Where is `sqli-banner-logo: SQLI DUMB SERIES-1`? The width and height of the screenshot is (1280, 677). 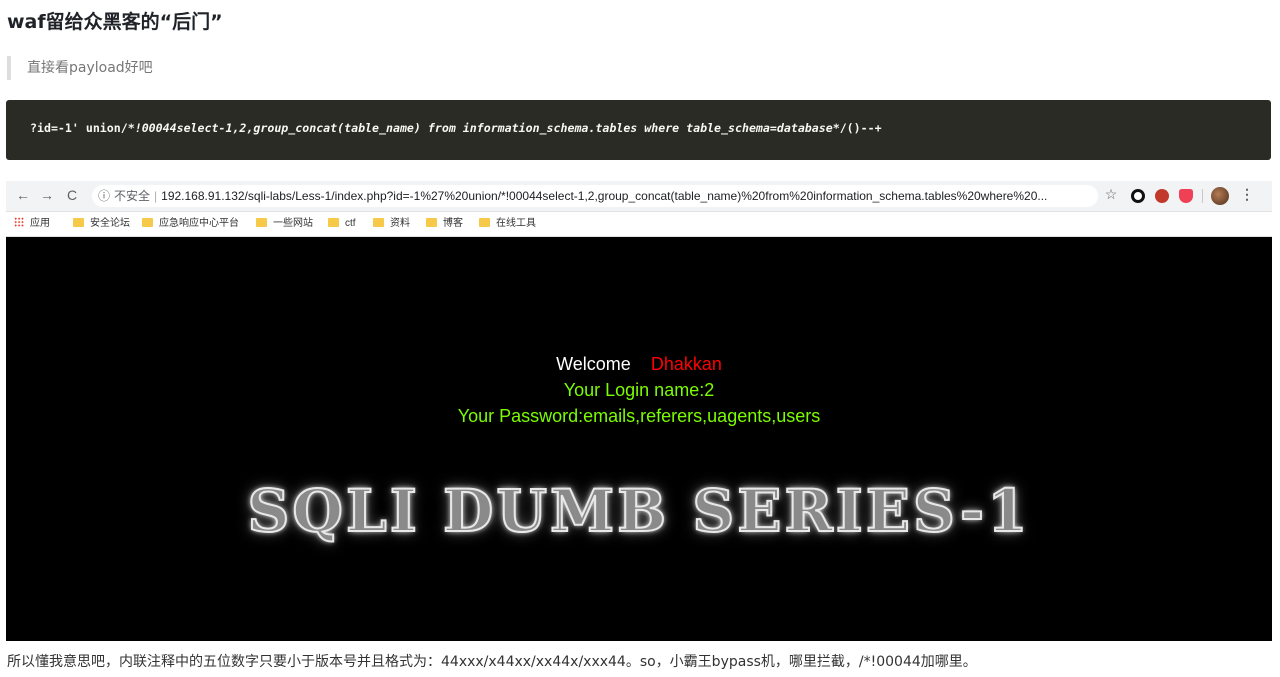 sqli-banner-logo: SQLI DUMB SERIES-1 is located at coordinates (639, 511).